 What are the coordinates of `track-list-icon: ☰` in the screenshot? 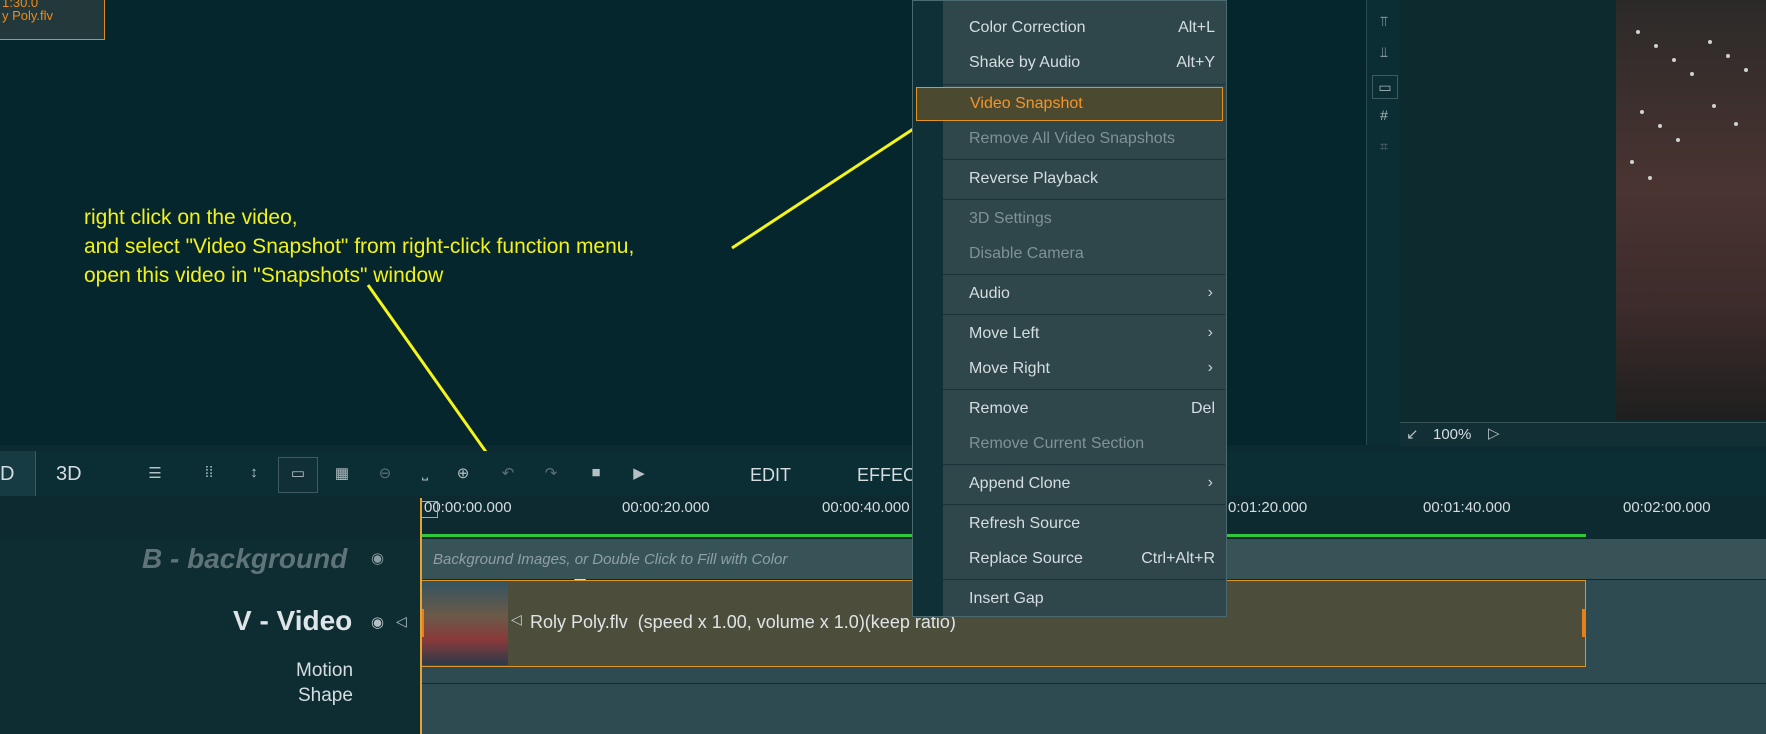 It's located at (155, 474).